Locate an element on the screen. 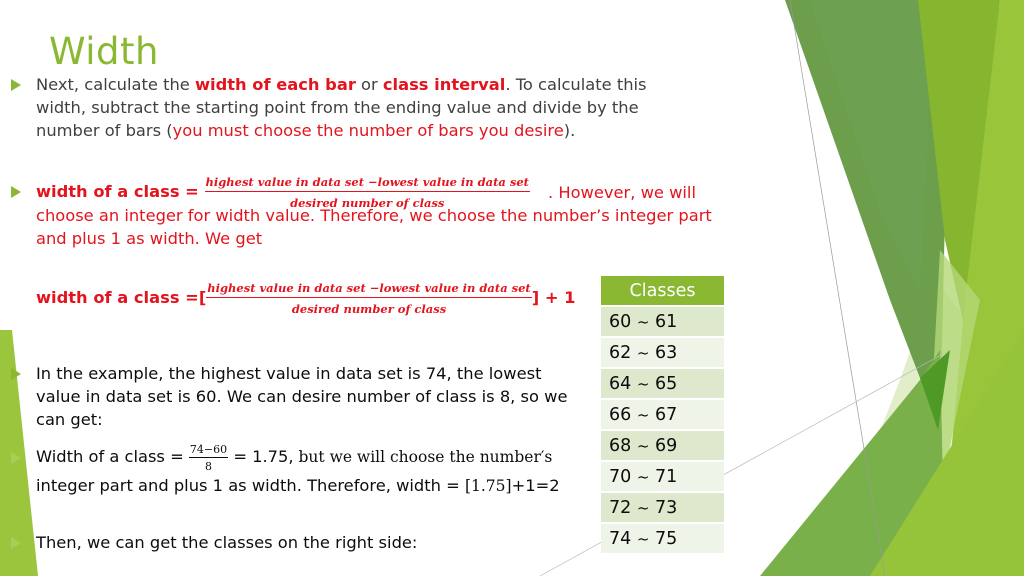  class-upper-bound: 63 is located at coordinates (666, 352).